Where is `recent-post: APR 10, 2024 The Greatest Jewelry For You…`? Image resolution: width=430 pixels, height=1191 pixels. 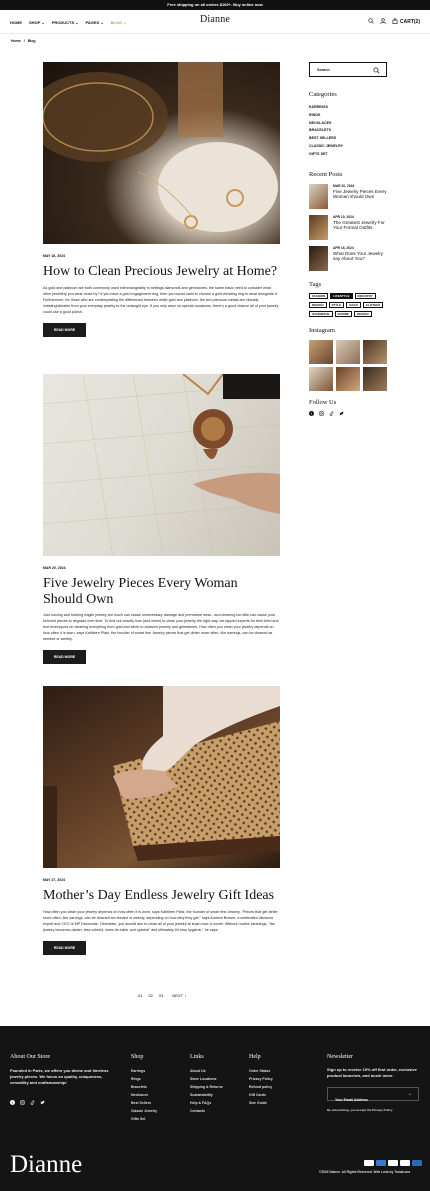 recent-post: APR 10, 2024 The Greatest Jewelry For You… is located at coordinates (348, 227).